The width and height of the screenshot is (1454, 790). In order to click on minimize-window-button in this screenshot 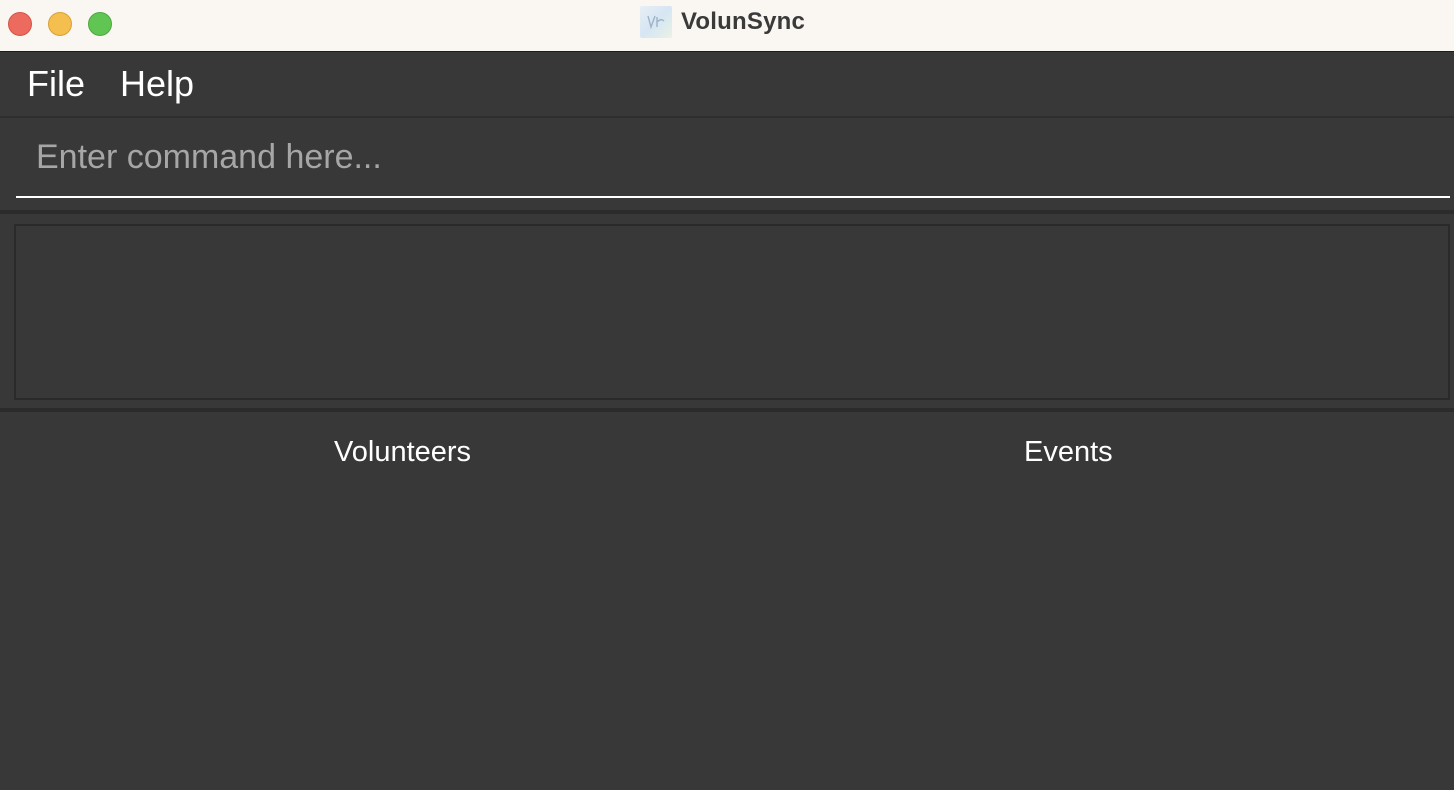, I will do `click(60, 24)`.